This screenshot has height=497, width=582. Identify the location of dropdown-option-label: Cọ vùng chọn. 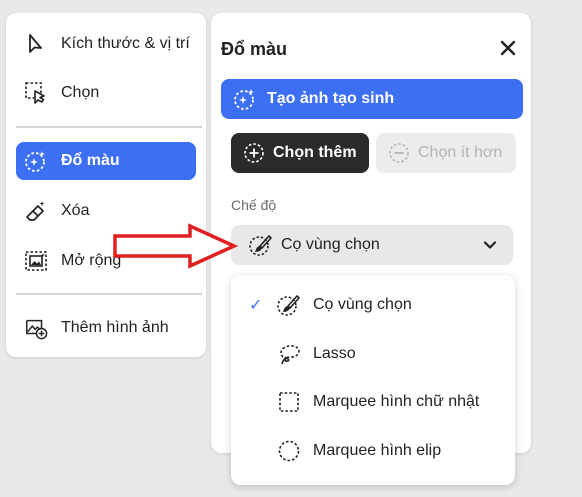
(362, 304).